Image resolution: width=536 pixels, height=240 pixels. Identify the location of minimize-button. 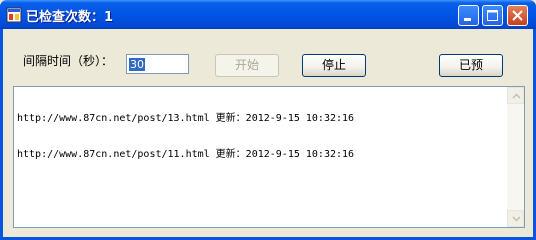
(468, 15).